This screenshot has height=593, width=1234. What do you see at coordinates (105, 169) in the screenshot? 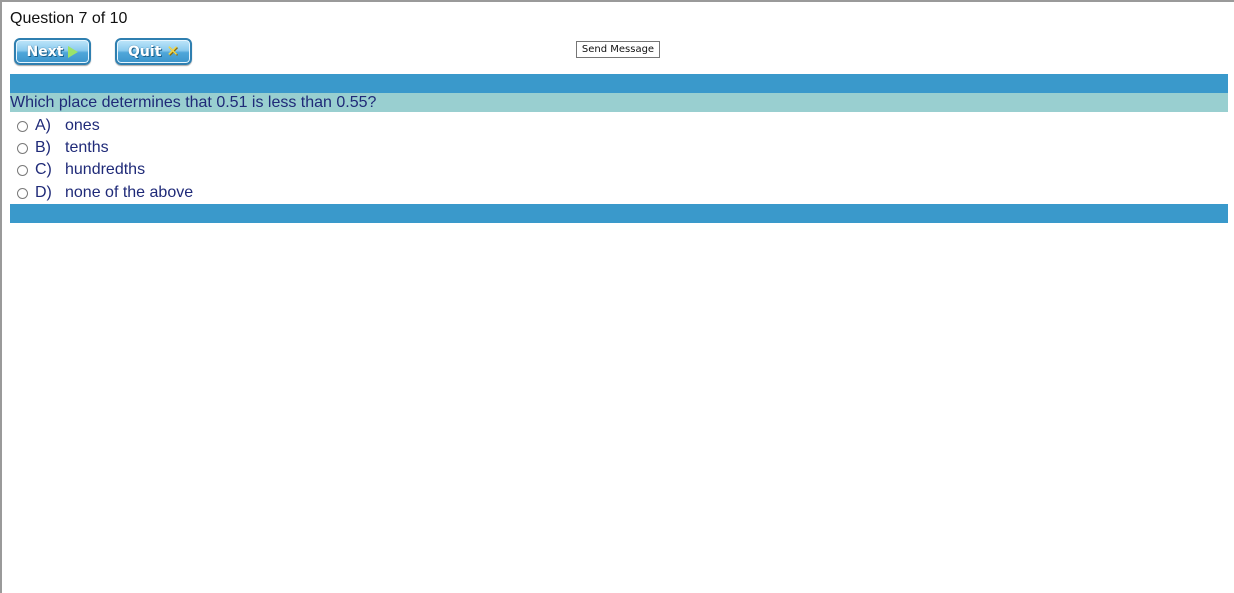
I see `option-text: hundredths` at bounding box center [105, 169].